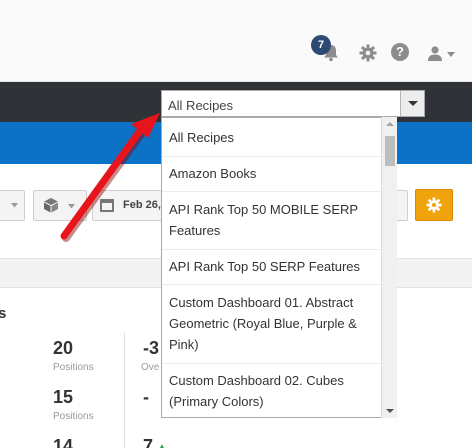 The width and height of the screenshot is (472, 448). Describe the element at coordinates (390, 411) in the screenshot. I see `scroll-down-icon` at that location.